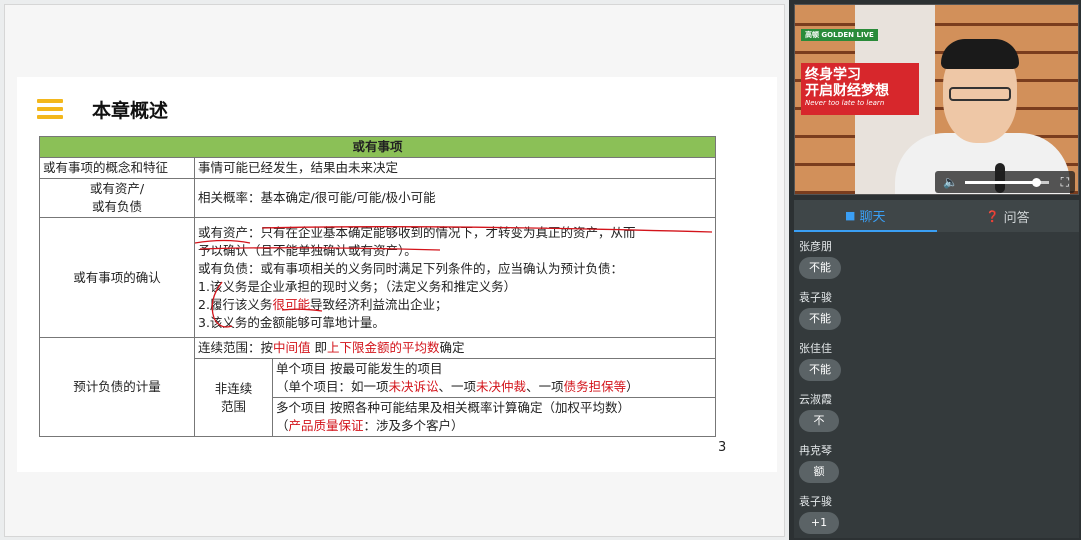 This screenshot has width=1081, height=540. What do you see at coordinates (722, 447) in the screenshot?
I see `page-number: 3` at bounding box center [722, 447].